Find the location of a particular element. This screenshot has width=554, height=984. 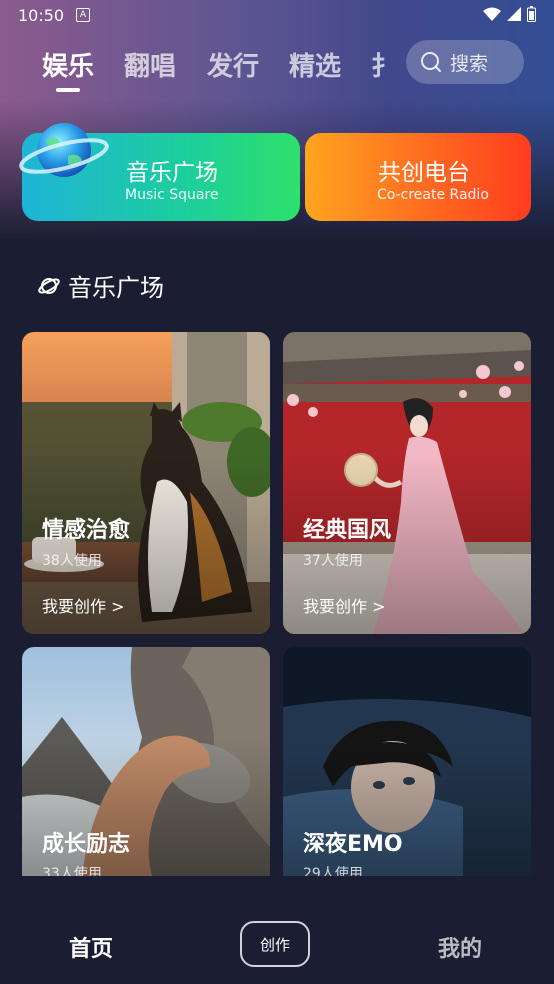

nav-home: 首页 is located at coordinates (91, 947).